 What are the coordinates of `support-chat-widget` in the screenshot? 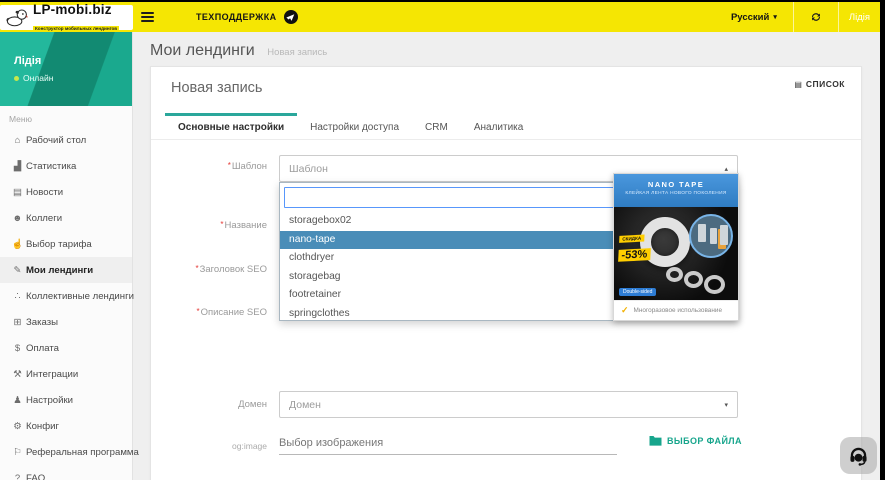 It's located at (858, 455).